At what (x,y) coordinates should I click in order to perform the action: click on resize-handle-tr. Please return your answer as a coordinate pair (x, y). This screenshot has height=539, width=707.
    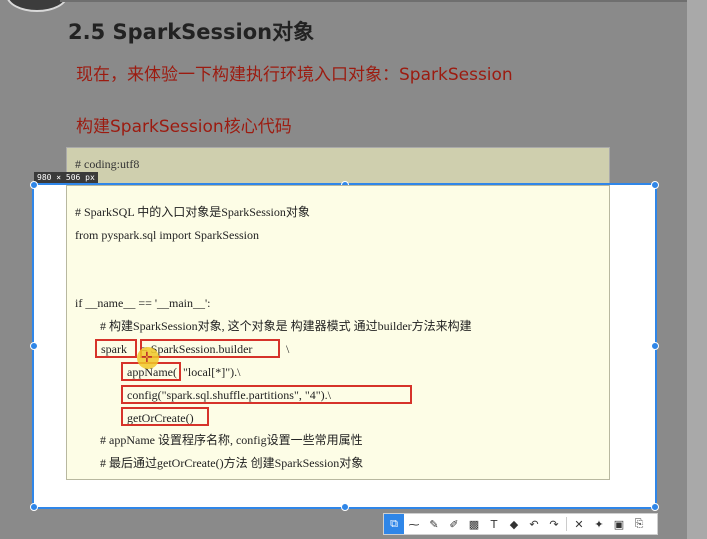
    Looking at the image, I should click on (655, 185).